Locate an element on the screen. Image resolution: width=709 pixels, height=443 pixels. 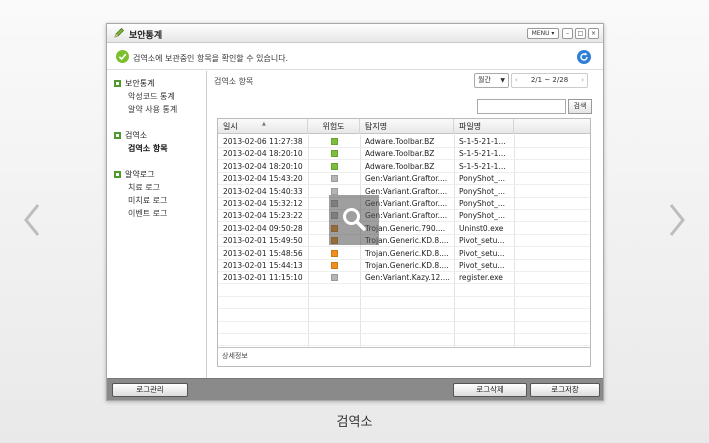
minimize-button: – is located at coordinates (567, 33).